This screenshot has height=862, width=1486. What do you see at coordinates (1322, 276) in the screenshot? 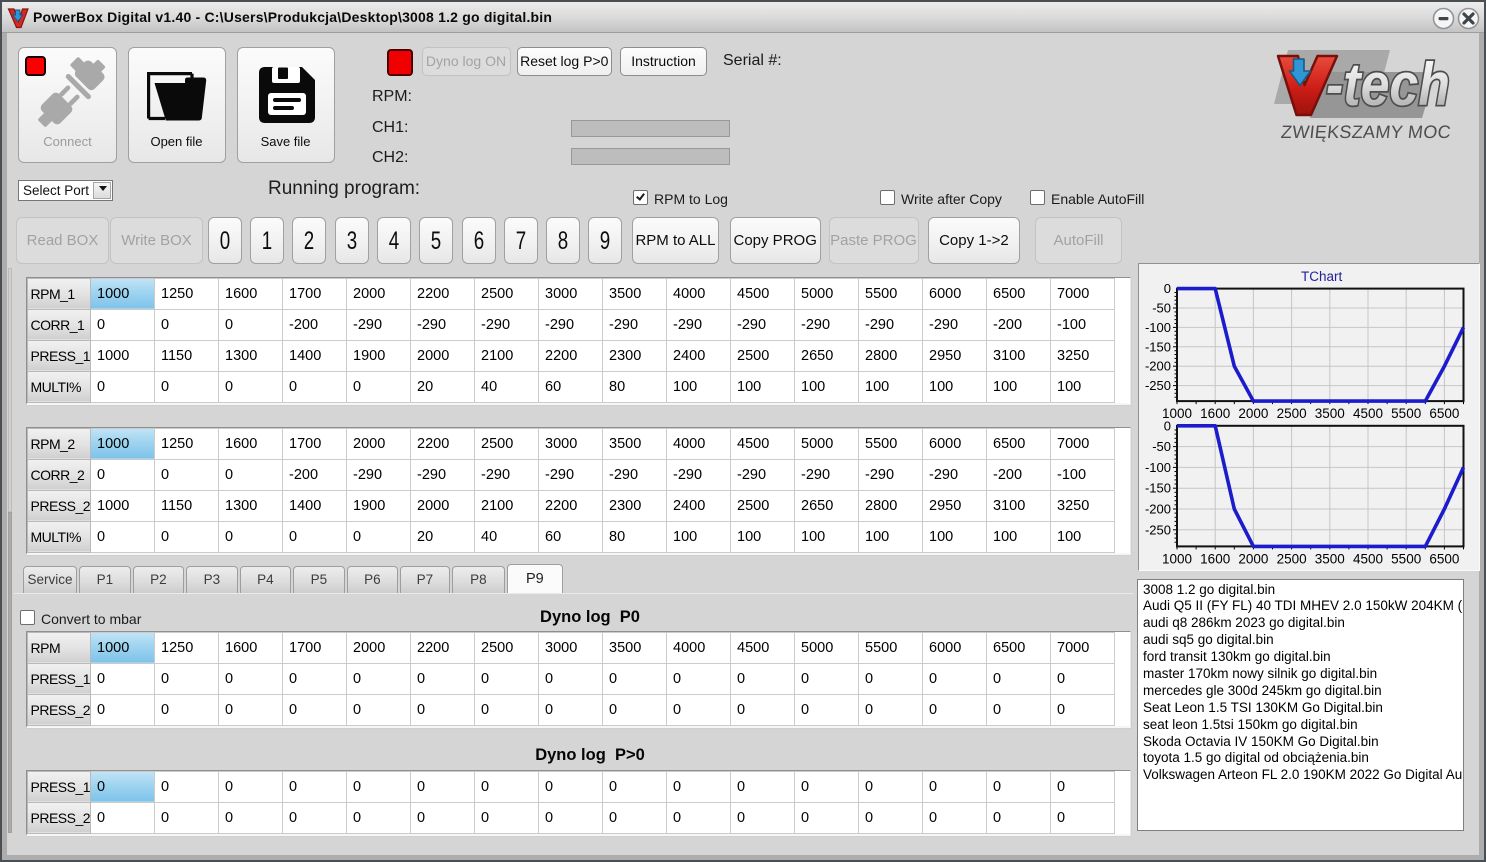
I see `svg-text: TChart` at bounding box center [1322, 276].